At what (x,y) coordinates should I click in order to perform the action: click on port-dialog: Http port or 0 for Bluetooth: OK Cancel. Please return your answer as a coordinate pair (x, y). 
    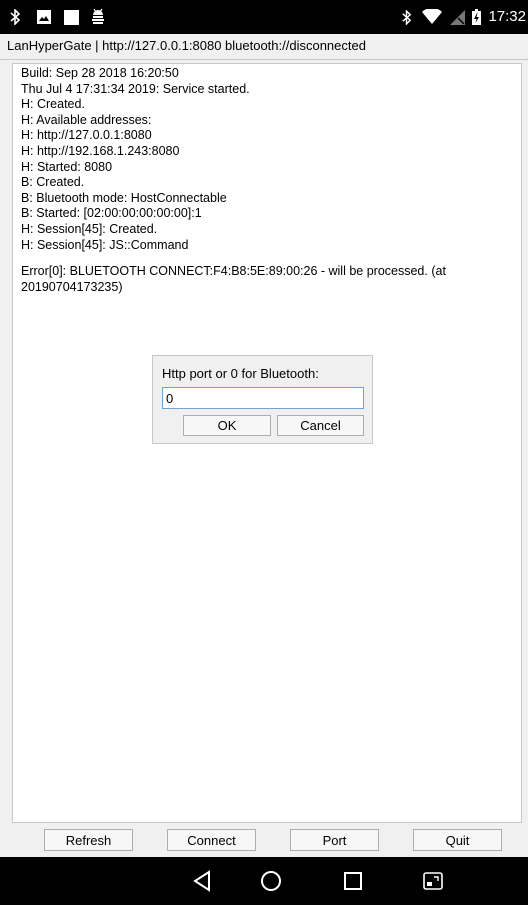
    Looking at the image, I should click on (262, 399).